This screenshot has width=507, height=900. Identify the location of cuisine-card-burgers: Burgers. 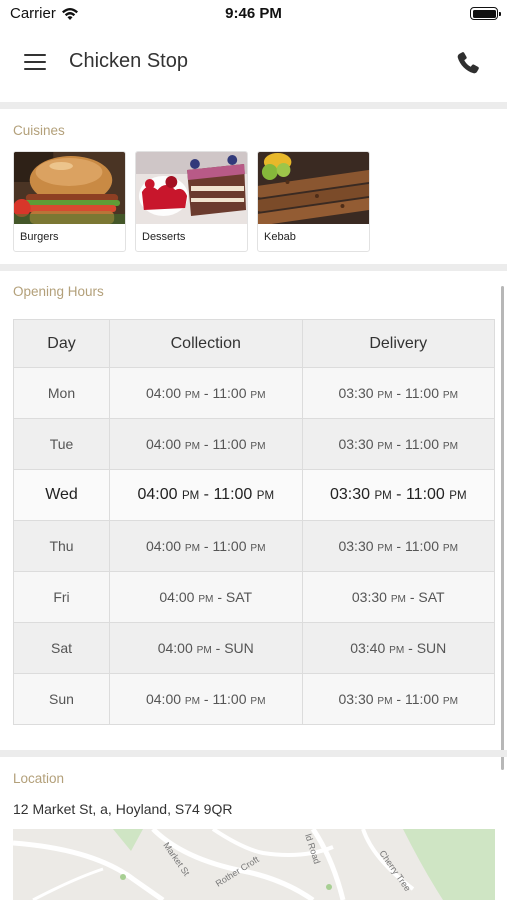
(69, 201).